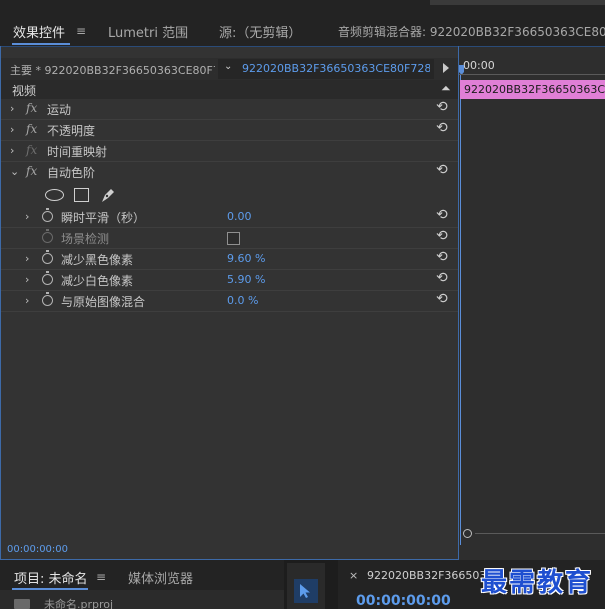  Describe the element at coordinates (229, 172) in the screenshot. I see `effect-row-auto-levels: ⌄ fx 自动色阶 ⟲` at that location.